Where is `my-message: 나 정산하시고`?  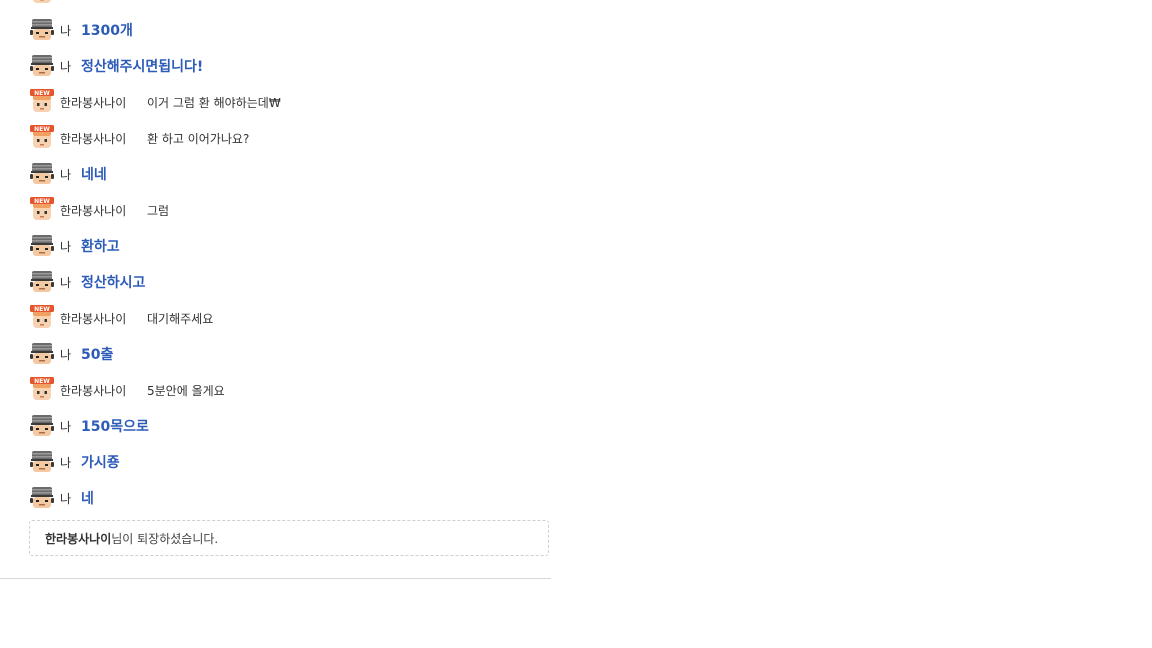 my-message: 나 정산하시고 is located at coordinates (87, 282).